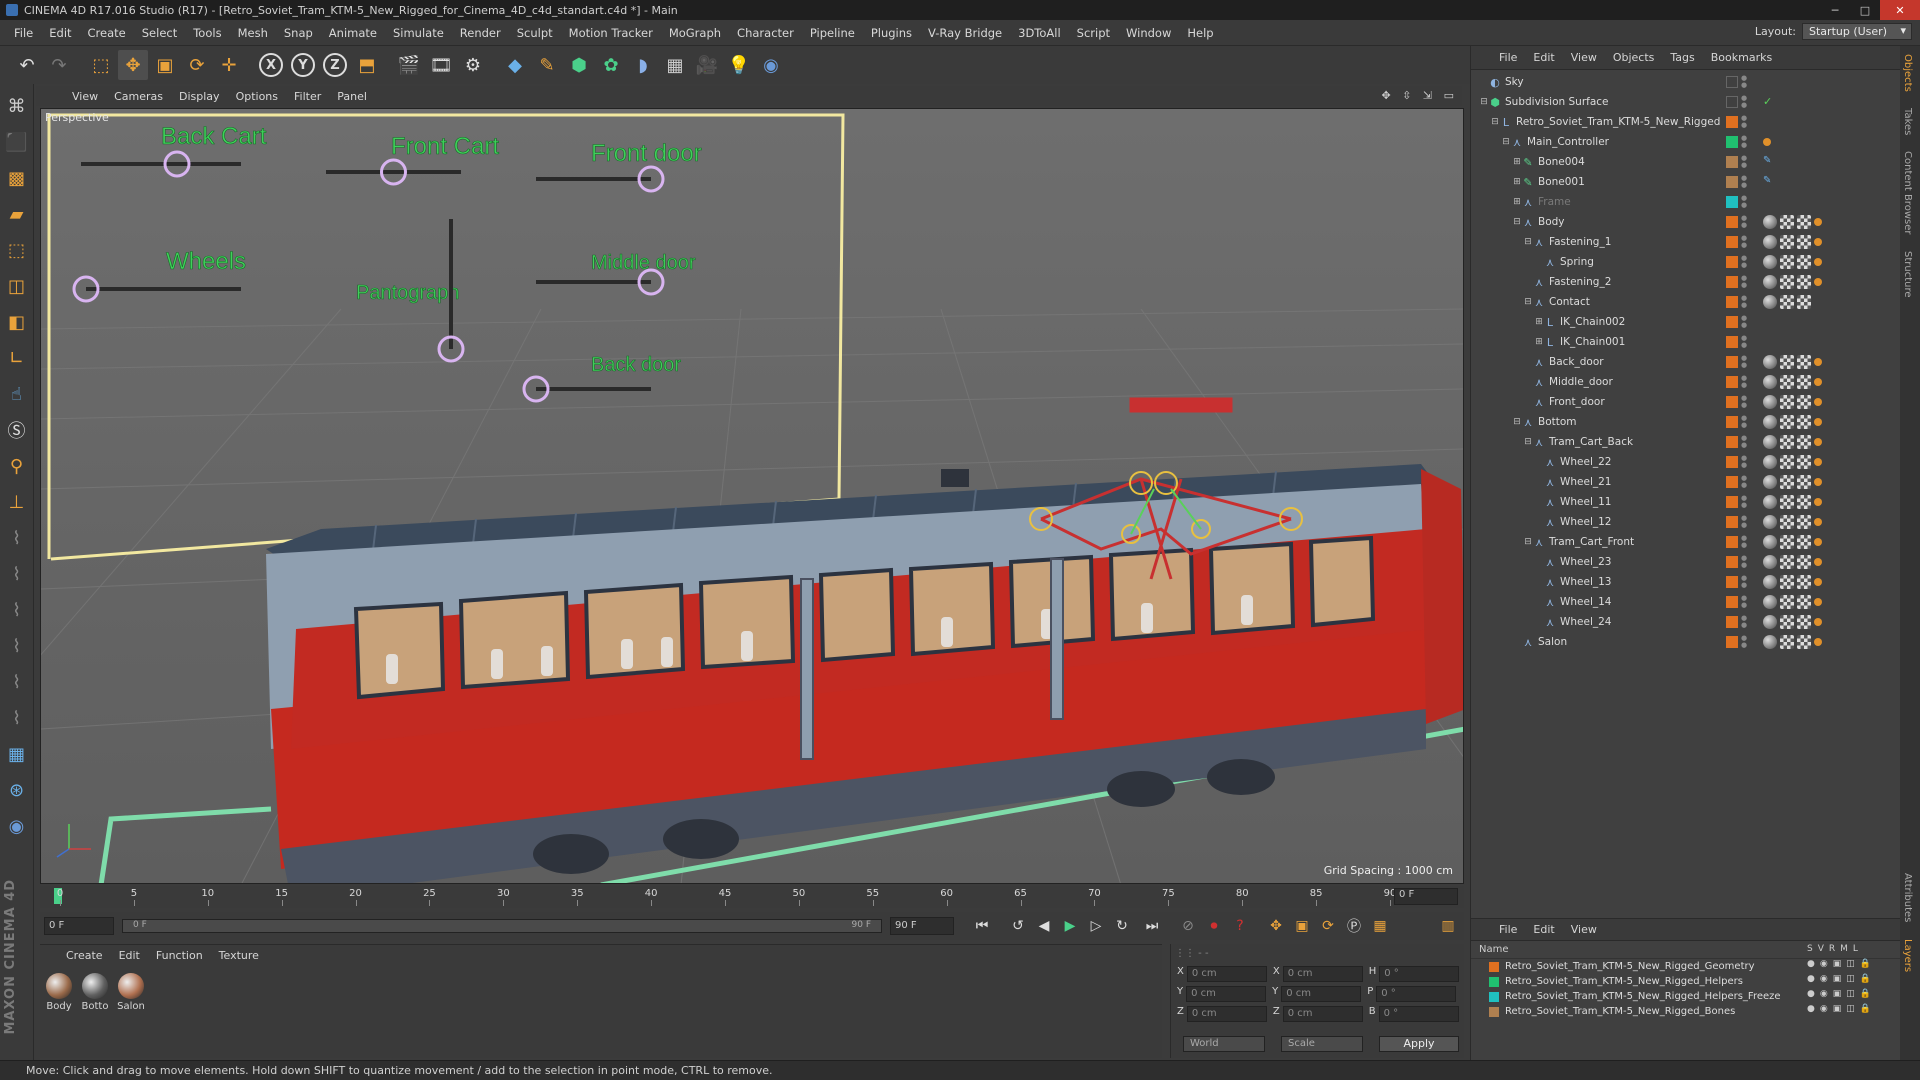 The width and height of the screenshot is (1920, 1080). Describe the element at coordinates (17, 646) in the screenshot. I see `sculpt-tool-icon: ⌇` at that location.